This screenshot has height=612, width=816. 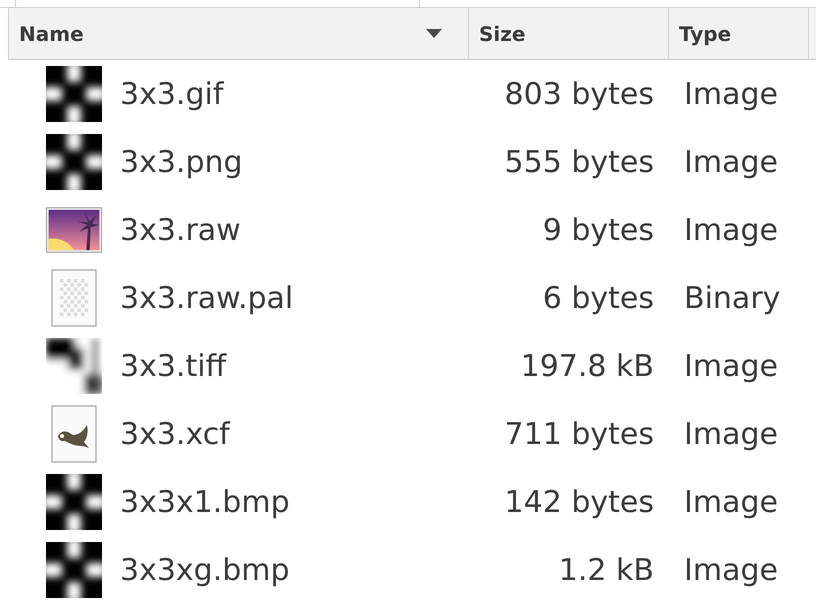 What do you see at coordinates (205, 502) in the screenshot?
I see `file-name: 3x3x1.bmp` at bounding box center [205, 502].